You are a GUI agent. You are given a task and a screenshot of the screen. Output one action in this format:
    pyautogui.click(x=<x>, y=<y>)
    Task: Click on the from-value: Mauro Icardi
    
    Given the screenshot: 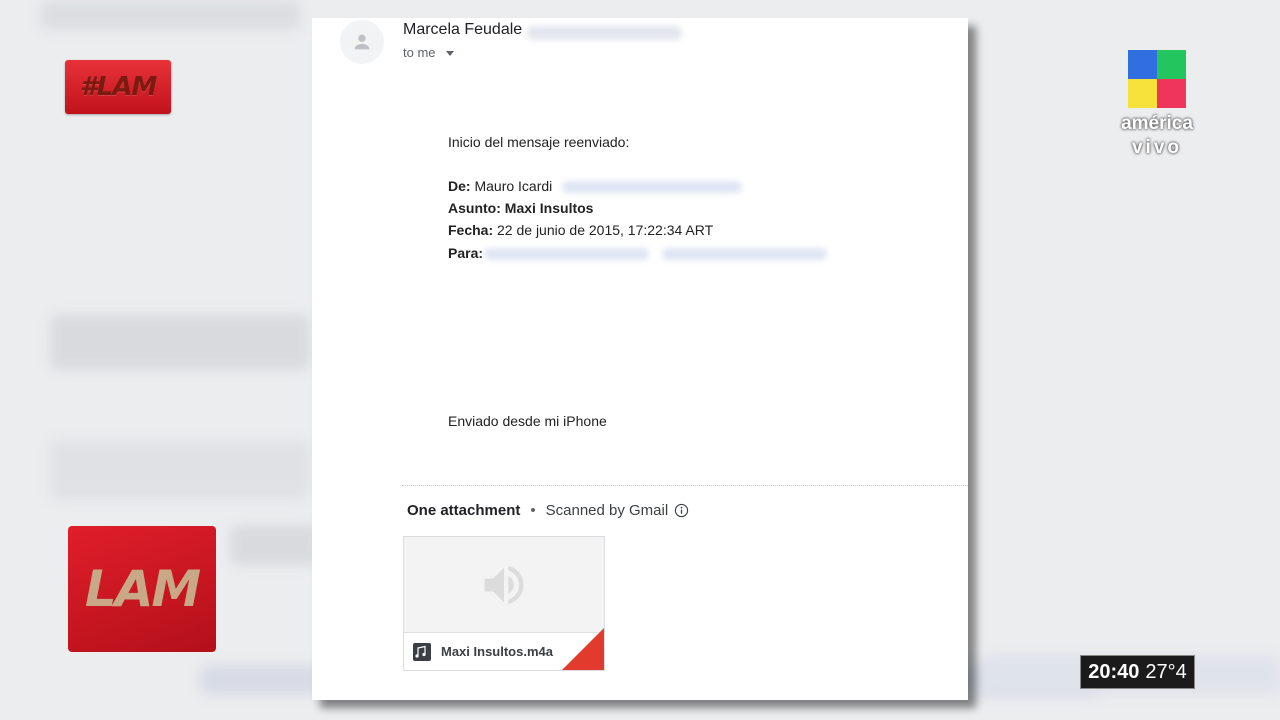 What is the action you would take?
    pyautogui.click(x=513, y=186)
    